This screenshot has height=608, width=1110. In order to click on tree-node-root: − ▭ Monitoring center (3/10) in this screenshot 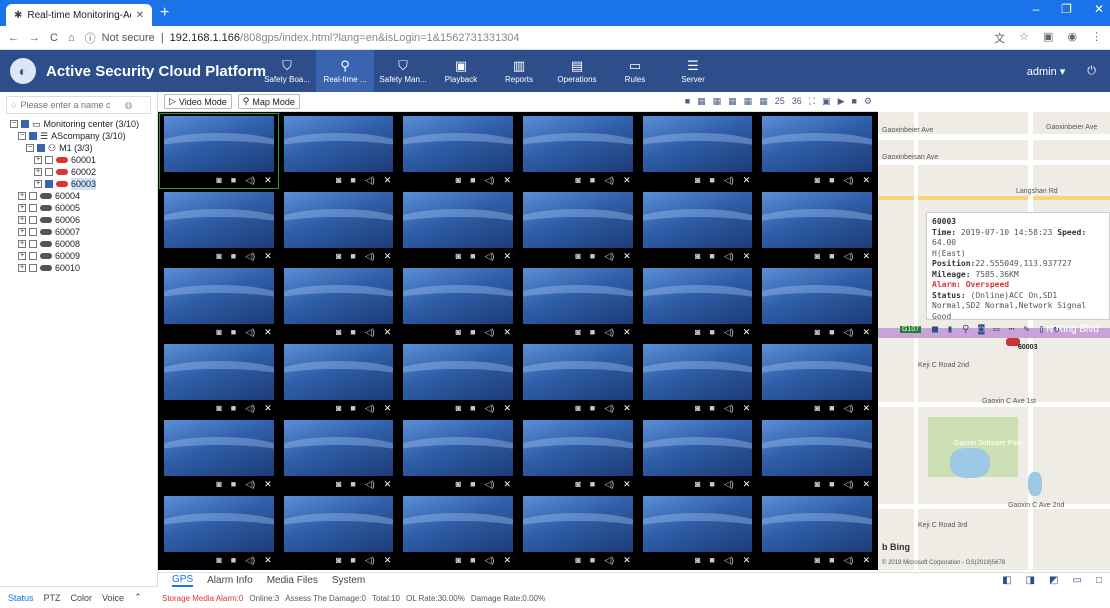, I will do `click(83, 124)`.